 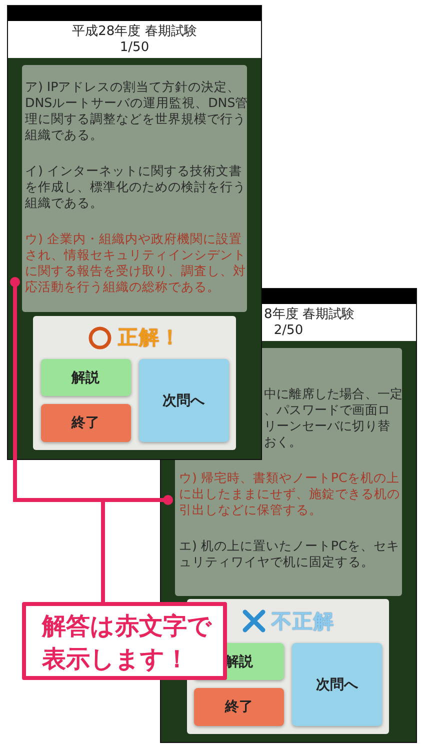 I want to click on answer-option: エ) 机の上に置いたノートPCを、セキ ュリティワイヤで机に固定する。, so click(x=289, y=554).